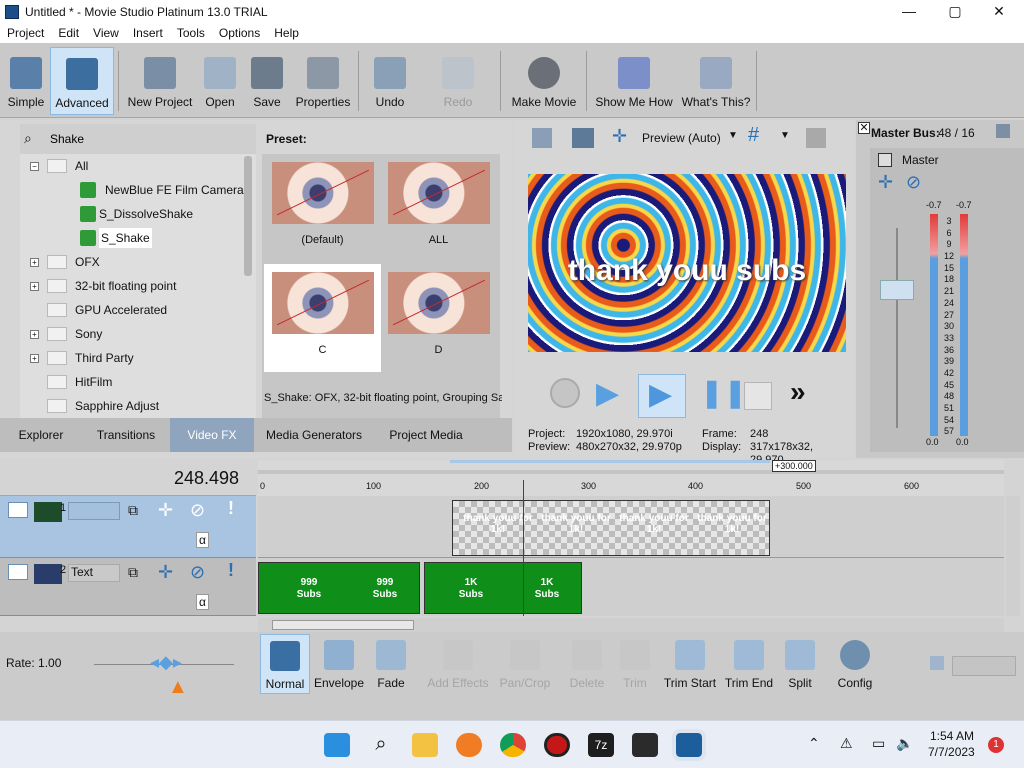 Image resolution: width=1024 pixels, height=768 pixels. What do you see at coordinates (212, 435) in the screenshot?
I see `tab-video-fx: Video FX` at bounding box center [212, 435].